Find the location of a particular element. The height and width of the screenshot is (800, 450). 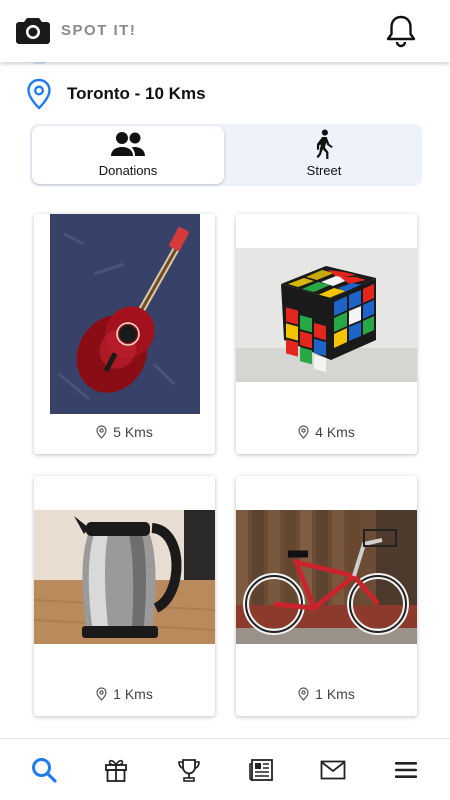

tab-donations: Donations is located at coordinates (128, 155).